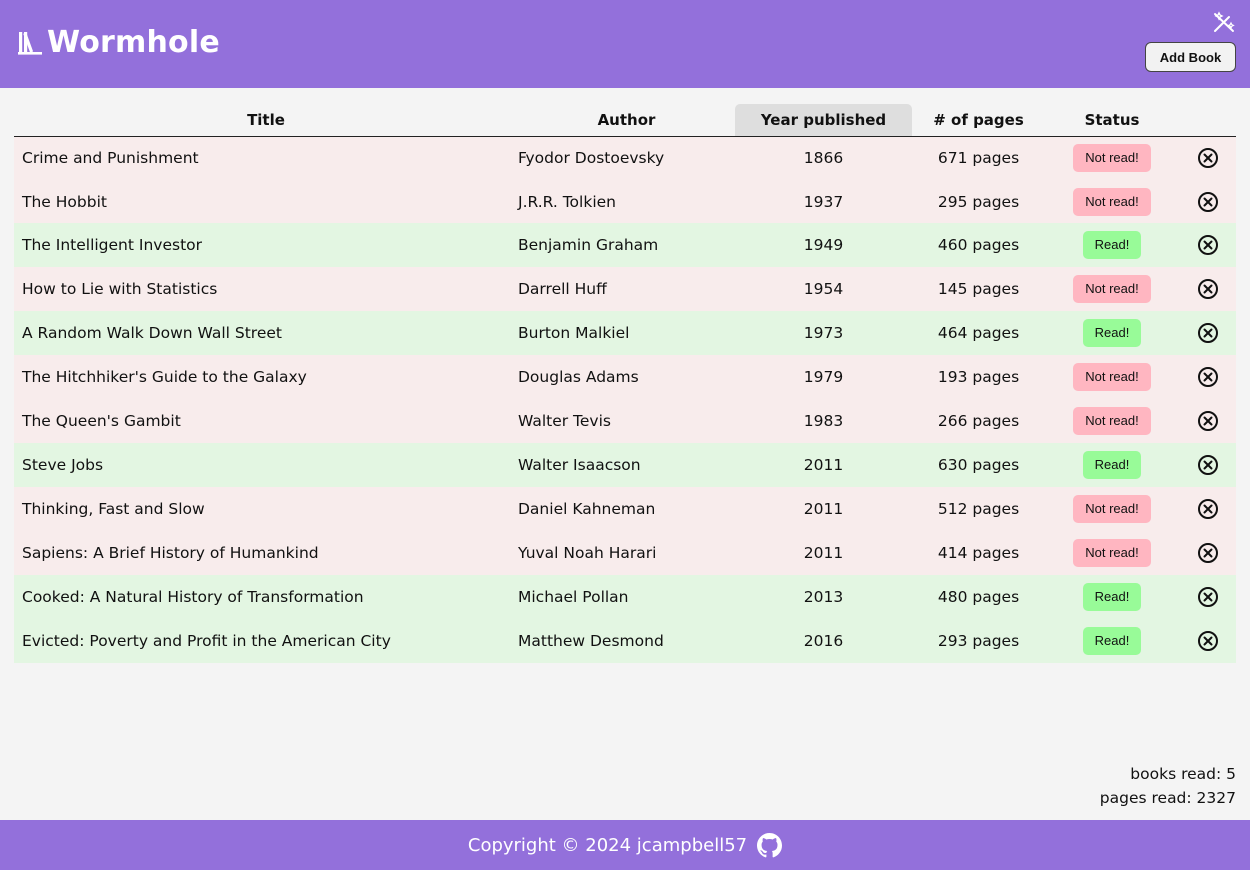  Describe the element at coordinates (978, 245) in the screenshot. I see `book-pages: 460 pages` at that location.